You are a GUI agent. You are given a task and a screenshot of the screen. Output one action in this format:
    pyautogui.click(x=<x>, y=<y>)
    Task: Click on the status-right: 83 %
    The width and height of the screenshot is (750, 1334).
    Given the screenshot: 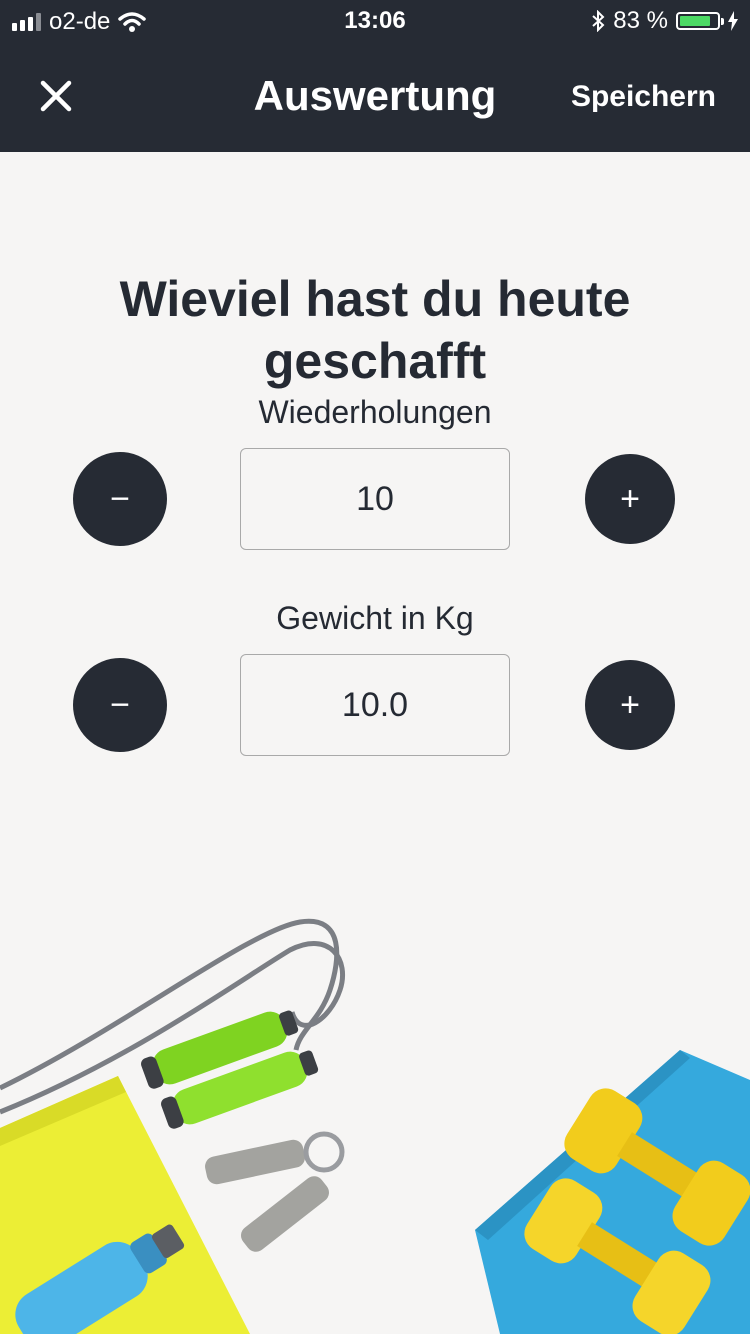 What is the action you would take?
    pyautogui.click(x=664, y=21)
    